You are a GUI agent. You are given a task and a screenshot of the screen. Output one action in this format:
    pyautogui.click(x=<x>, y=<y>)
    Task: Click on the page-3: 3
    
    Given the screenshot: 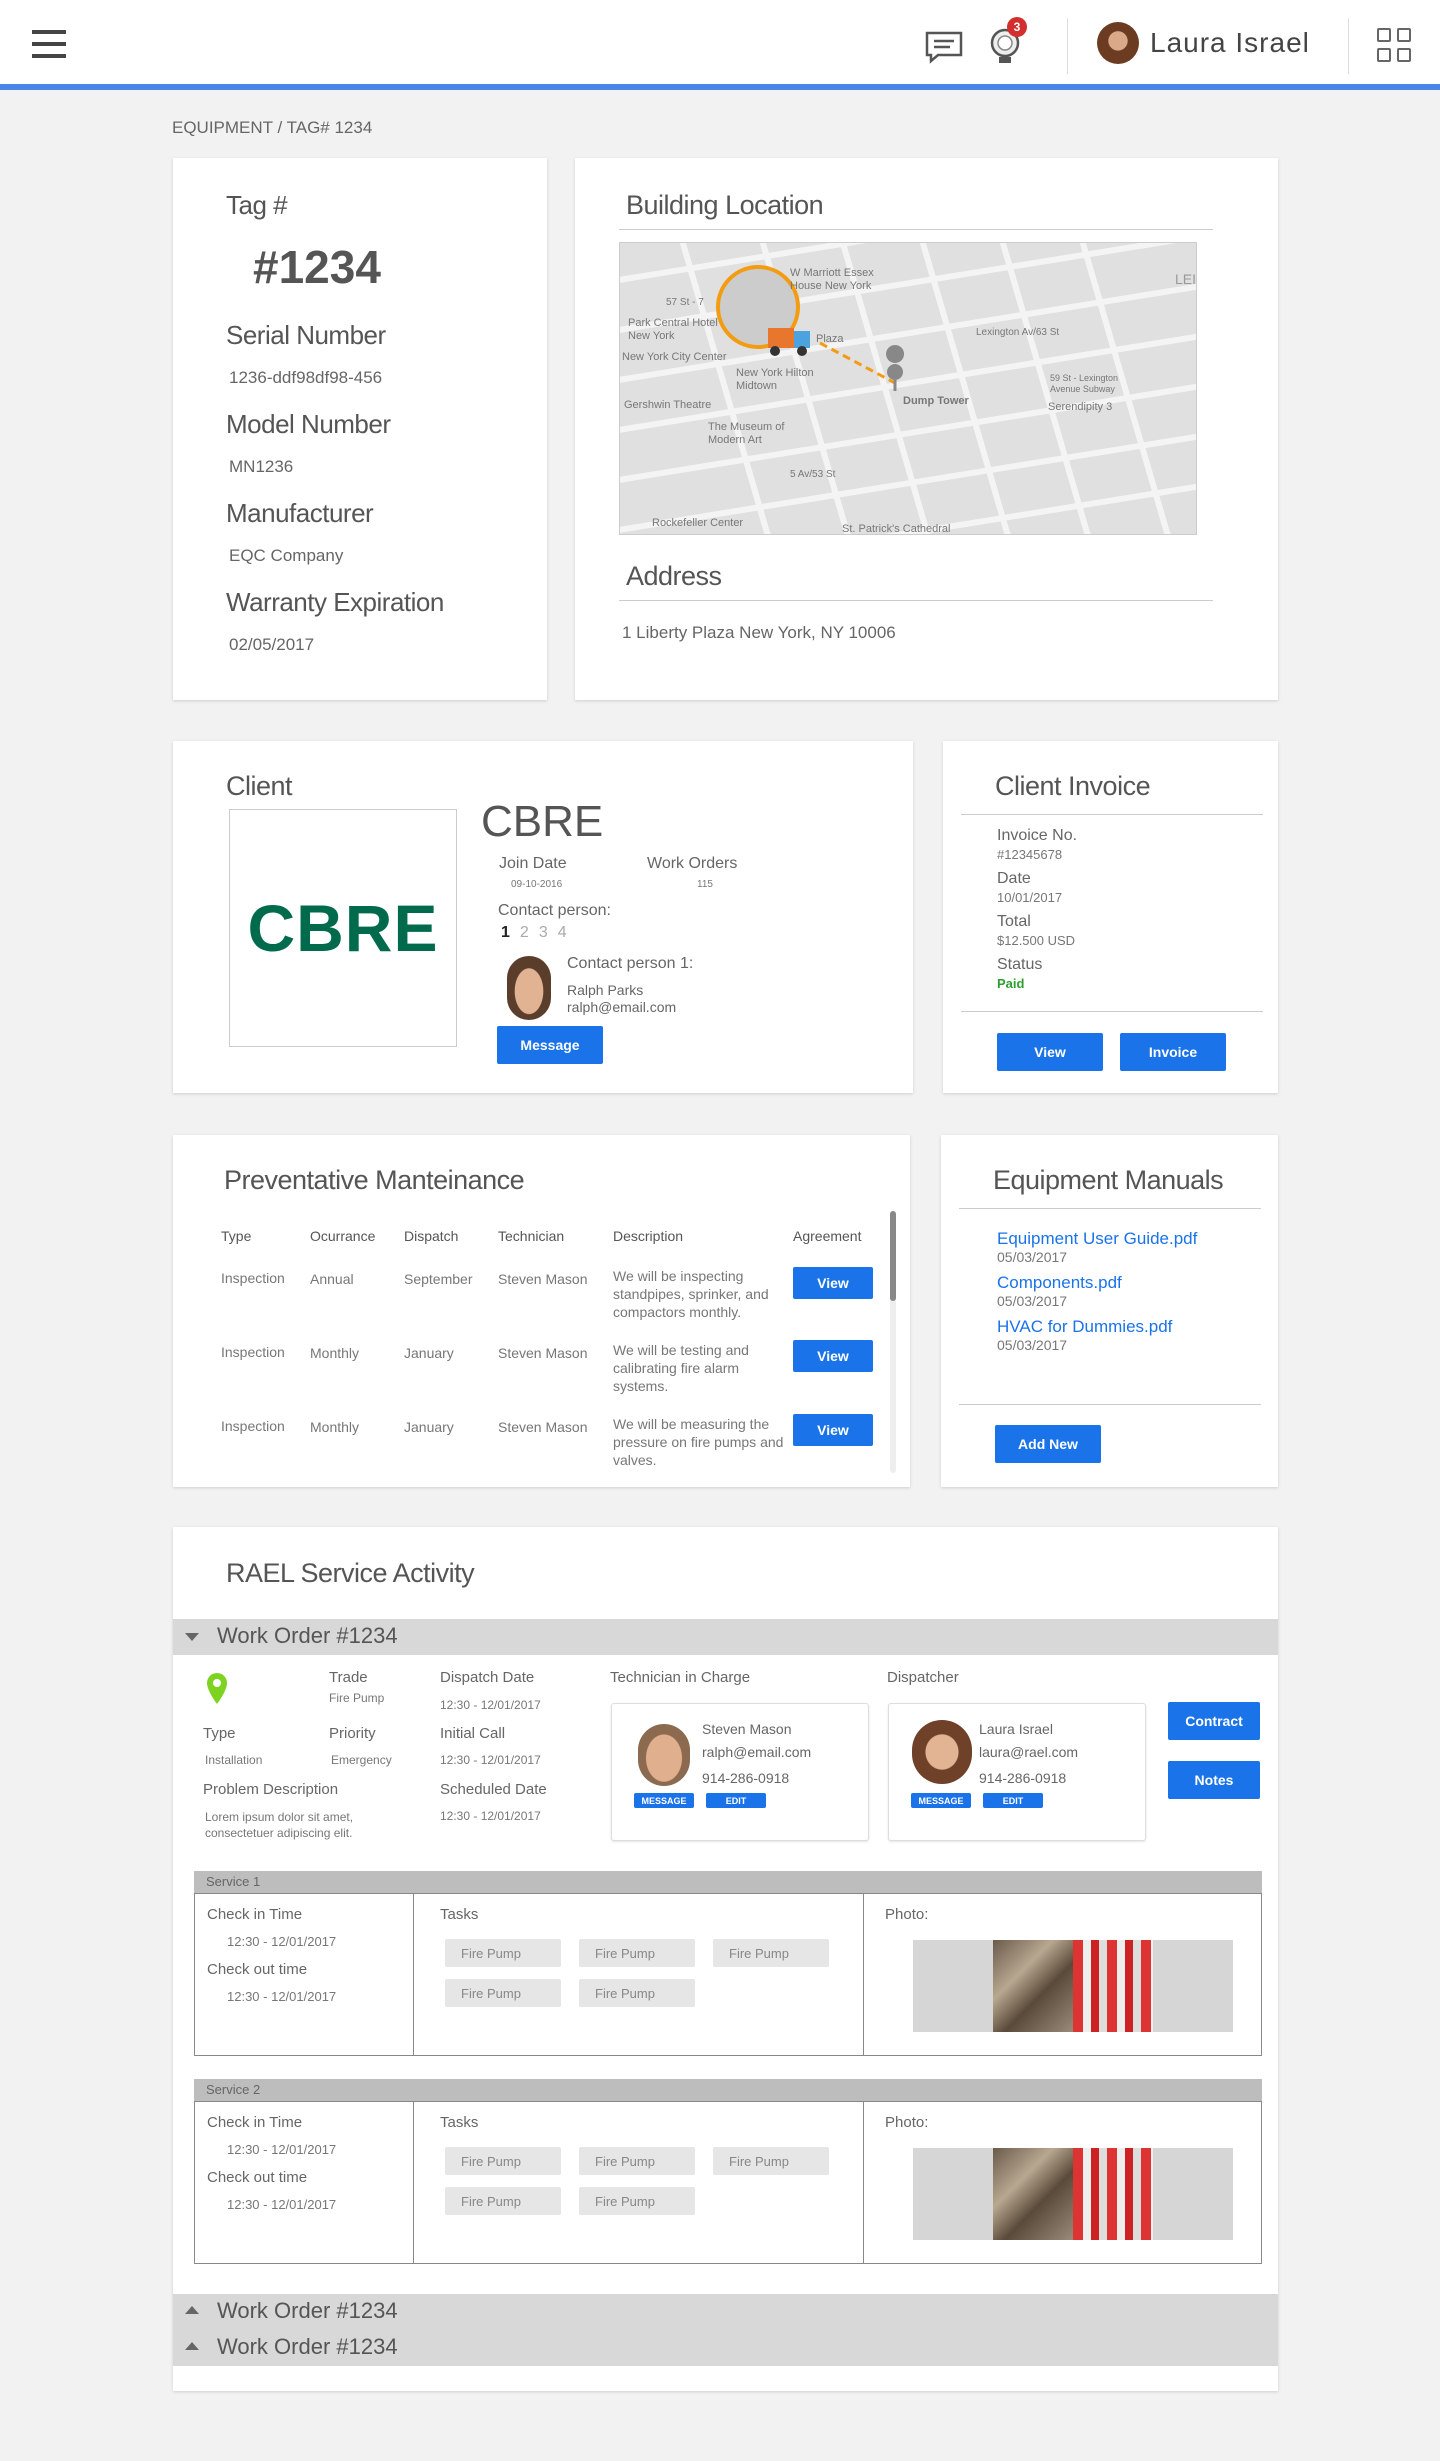 What is the action you would take?
    pyautogui.click(x=543, y=933)
    